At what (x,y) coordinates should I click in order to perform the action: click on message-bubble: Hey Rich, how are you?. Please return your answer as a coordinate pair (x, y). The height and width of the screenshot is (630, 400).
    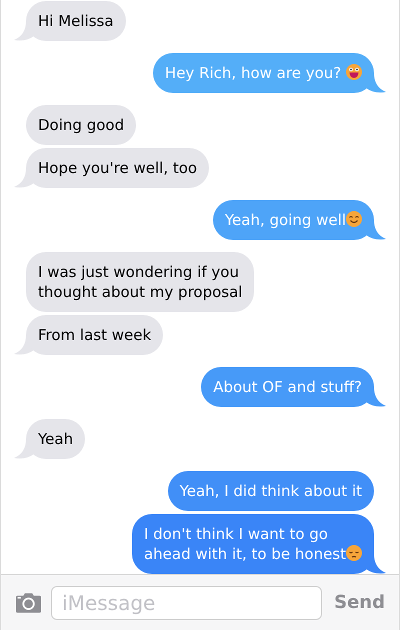
    Looking at the image, I should click on (263, 73).